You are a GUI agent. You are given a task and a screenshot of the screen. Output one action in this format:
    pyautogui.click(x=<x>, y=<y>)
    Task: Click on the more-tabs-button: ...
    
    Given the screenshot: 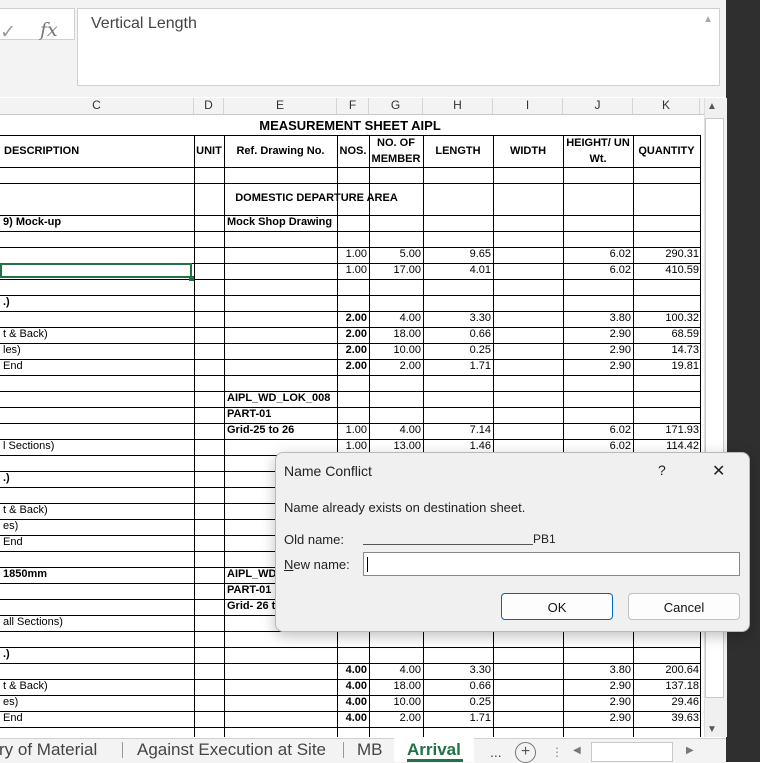 What is the action you would take?
    pyautogui.click(x=496, y=752)
    